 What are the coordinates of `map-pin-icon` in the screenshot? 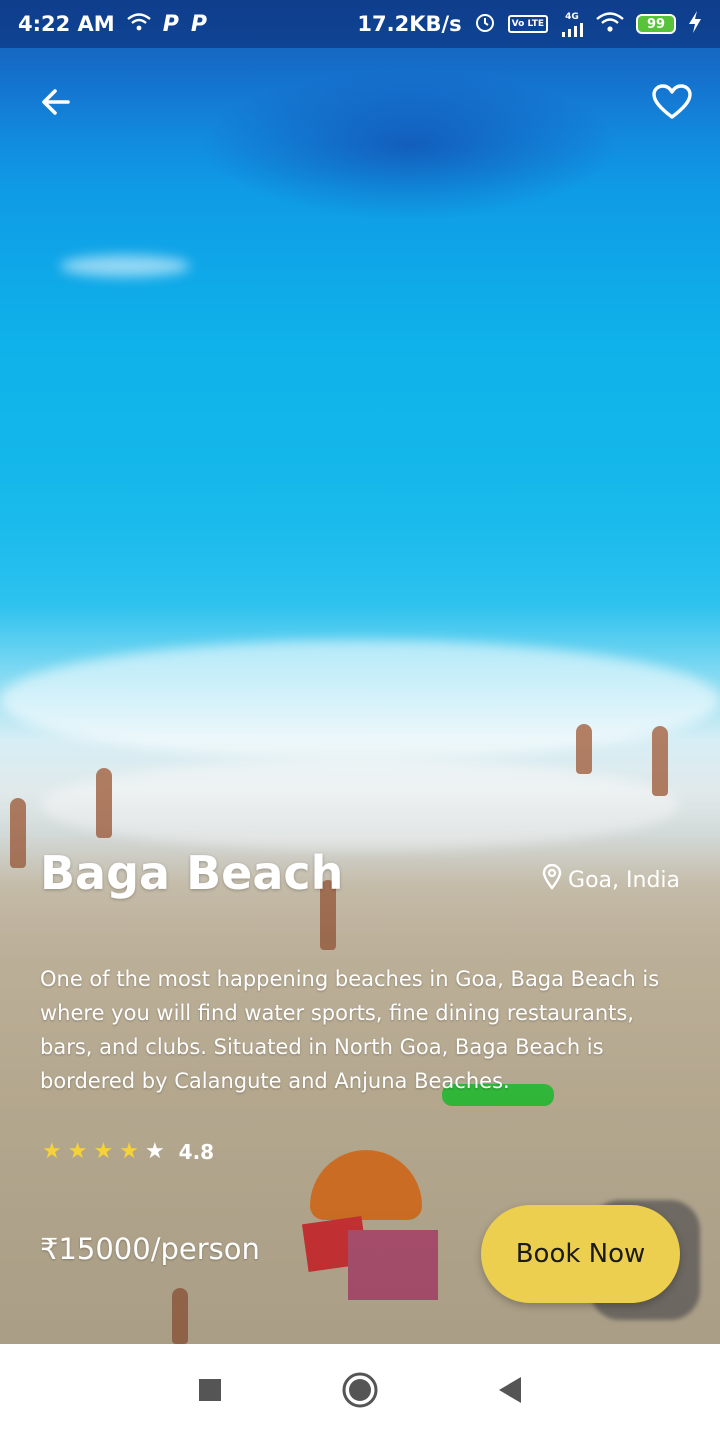 It's located at (552, 879).